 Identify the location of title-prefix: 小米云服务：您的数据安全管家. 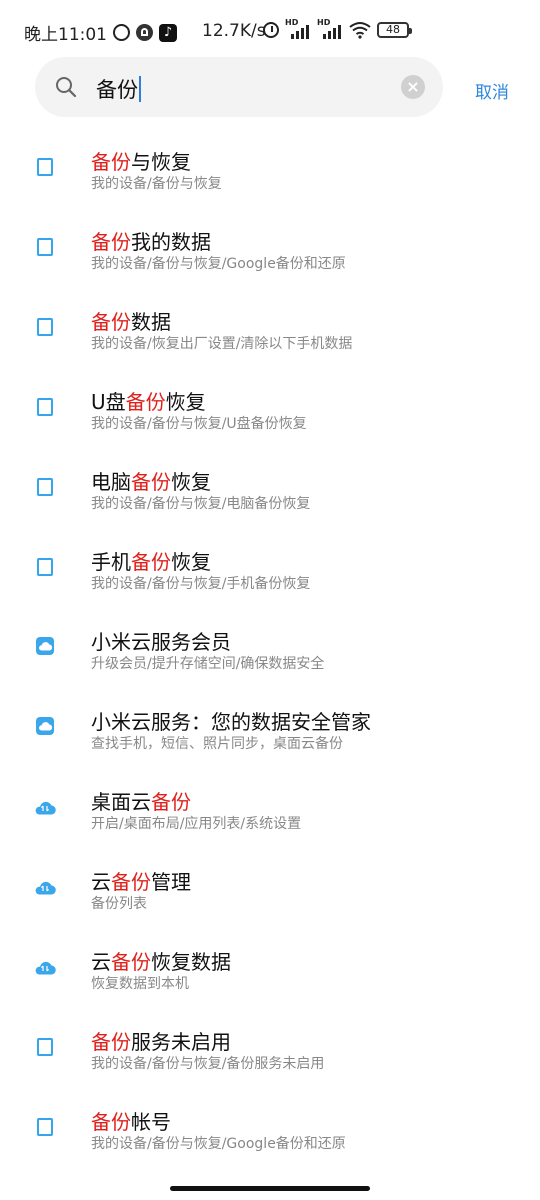
(231, 722).